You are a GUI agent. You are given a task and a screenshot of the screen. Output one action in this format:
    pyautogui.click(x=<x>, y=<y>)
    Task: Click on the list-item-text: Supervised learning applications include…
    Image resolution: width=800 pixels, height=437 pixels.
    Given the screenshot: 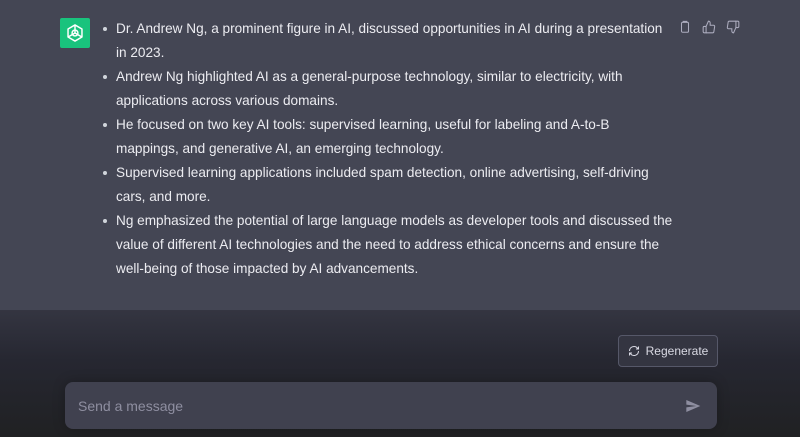 What is the action you would take?
    pyautogui.click(x=382, y=184)
    